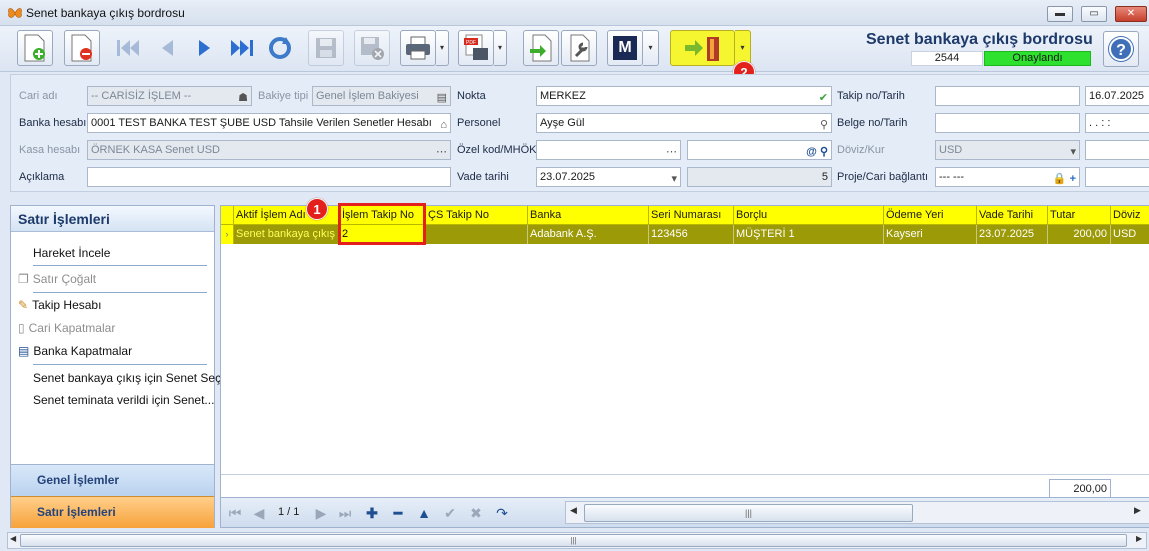  Describe the element at coordinates (112, 512) in the screenshot. I see `tab-satir-islemleri: Satır İşlemleri` at that location.